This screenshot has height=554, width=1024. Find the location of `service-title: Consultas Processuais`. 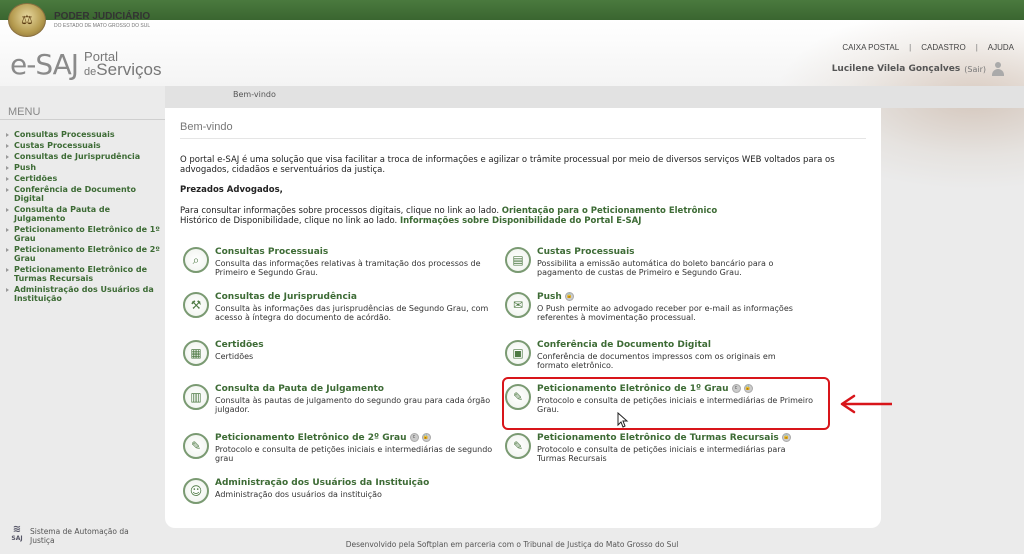

service-title: Consultas Processuais is located at coordinates (359, 252).